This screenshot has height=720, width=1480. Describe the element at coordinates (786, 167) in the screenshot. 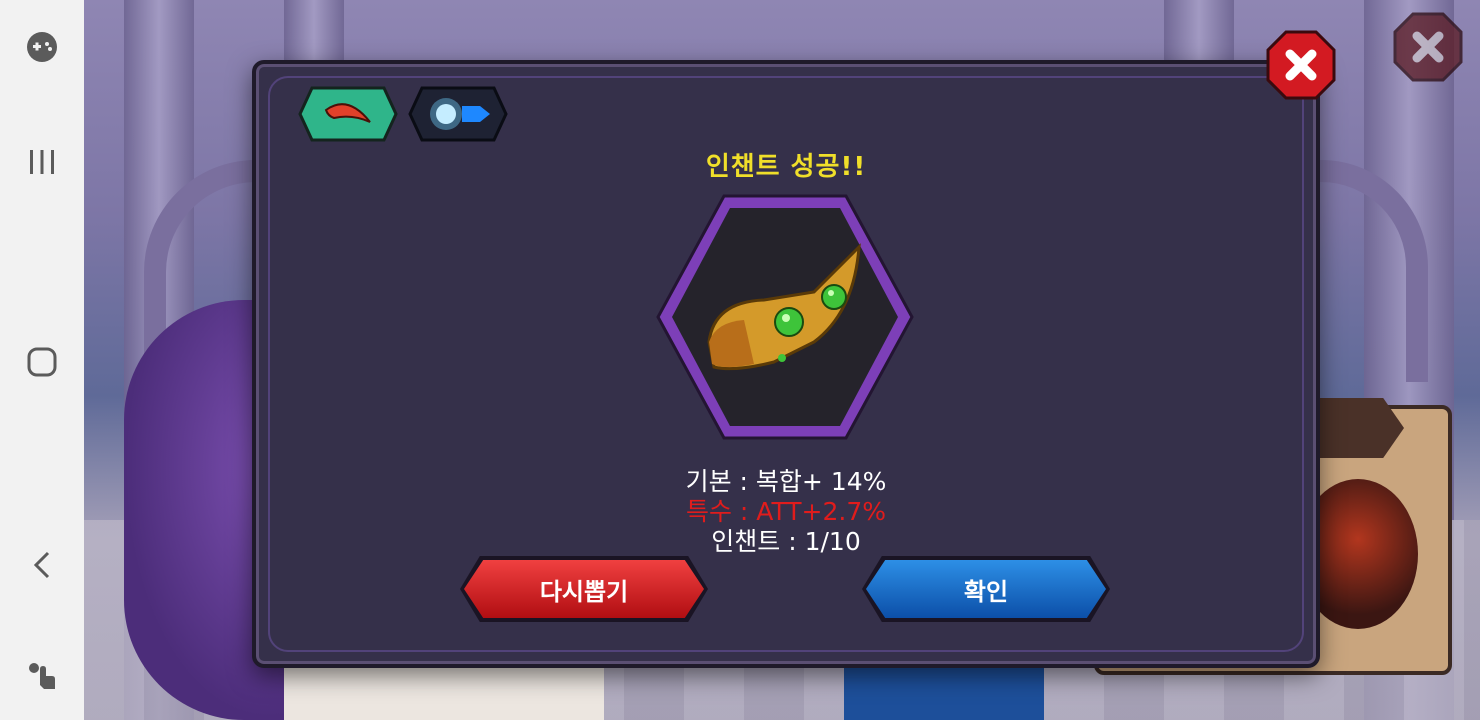

I see `dialog-title: 인챈트 성공!!` at that location.